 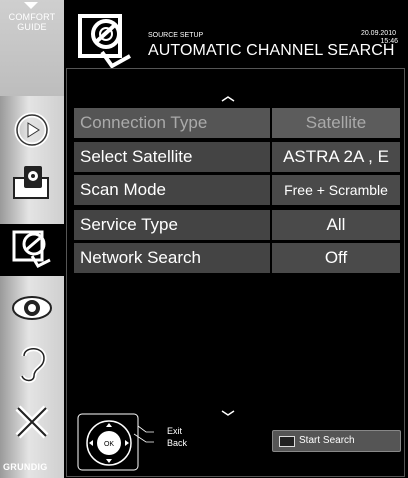 What do you see at coordinates (176, 35) in the screenshot?
I see `page-subtitle: SOURCE SETUP` at bounding box center [176, 35].